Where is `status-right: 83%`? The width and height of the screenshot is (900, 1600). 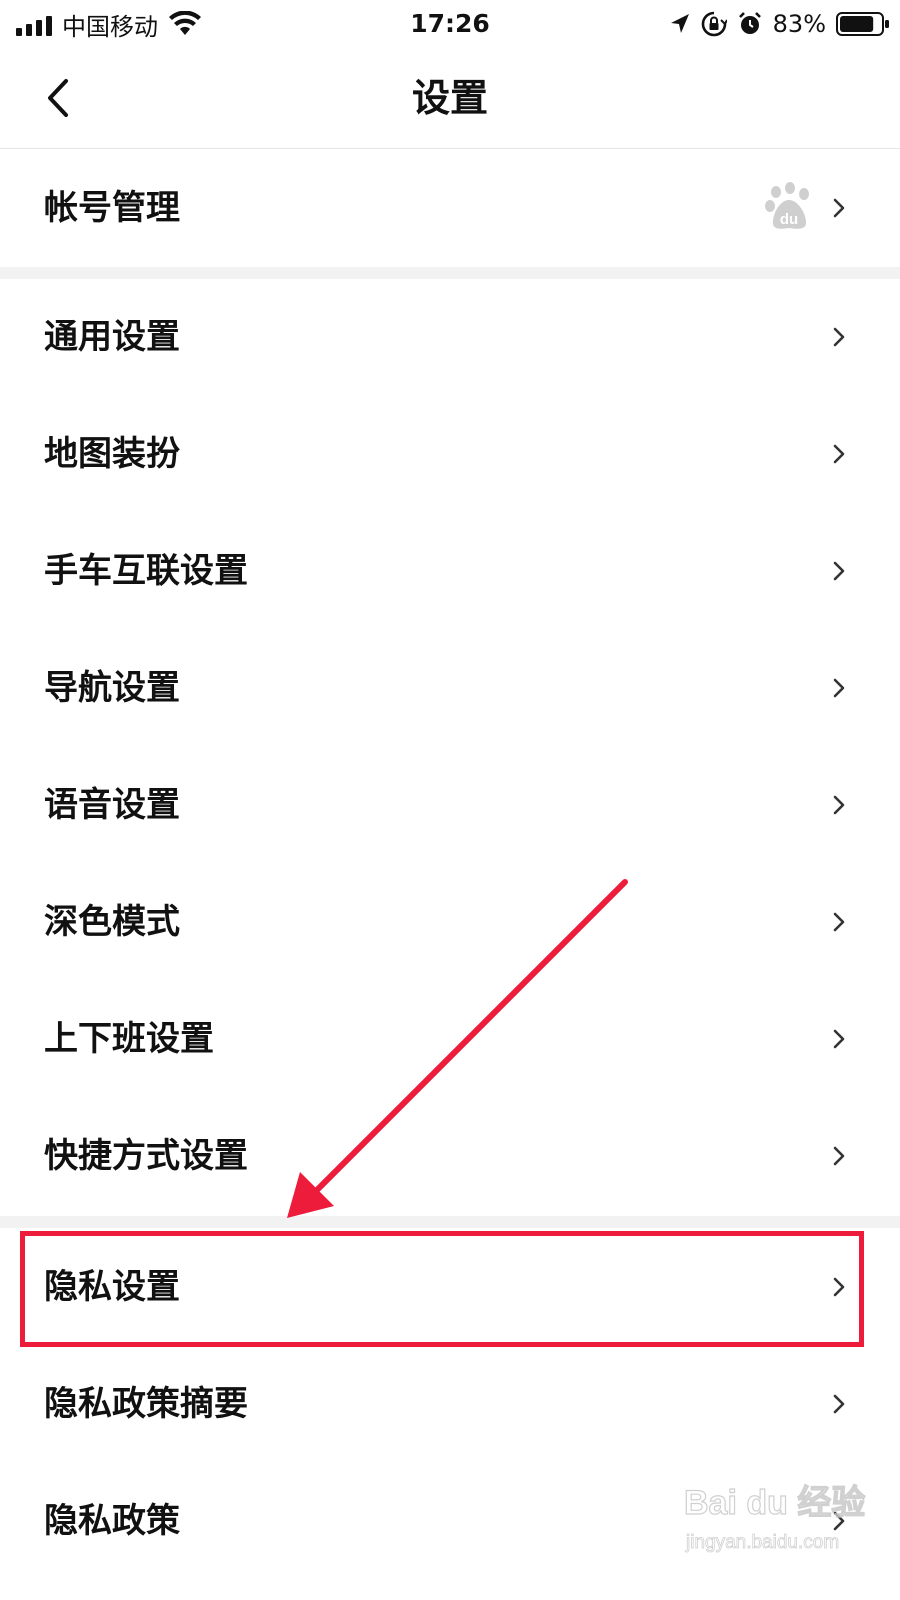
status-right: 83% is located at coordinates (779, 24).